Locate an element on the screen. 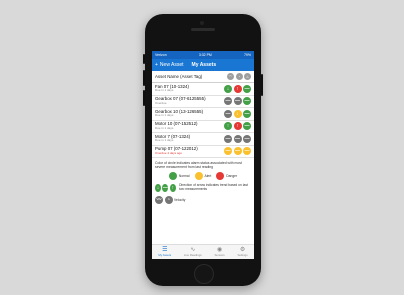 The width and height of the screenshot is (404, 295). phone-volume-down is located at coordinates (144, 98).